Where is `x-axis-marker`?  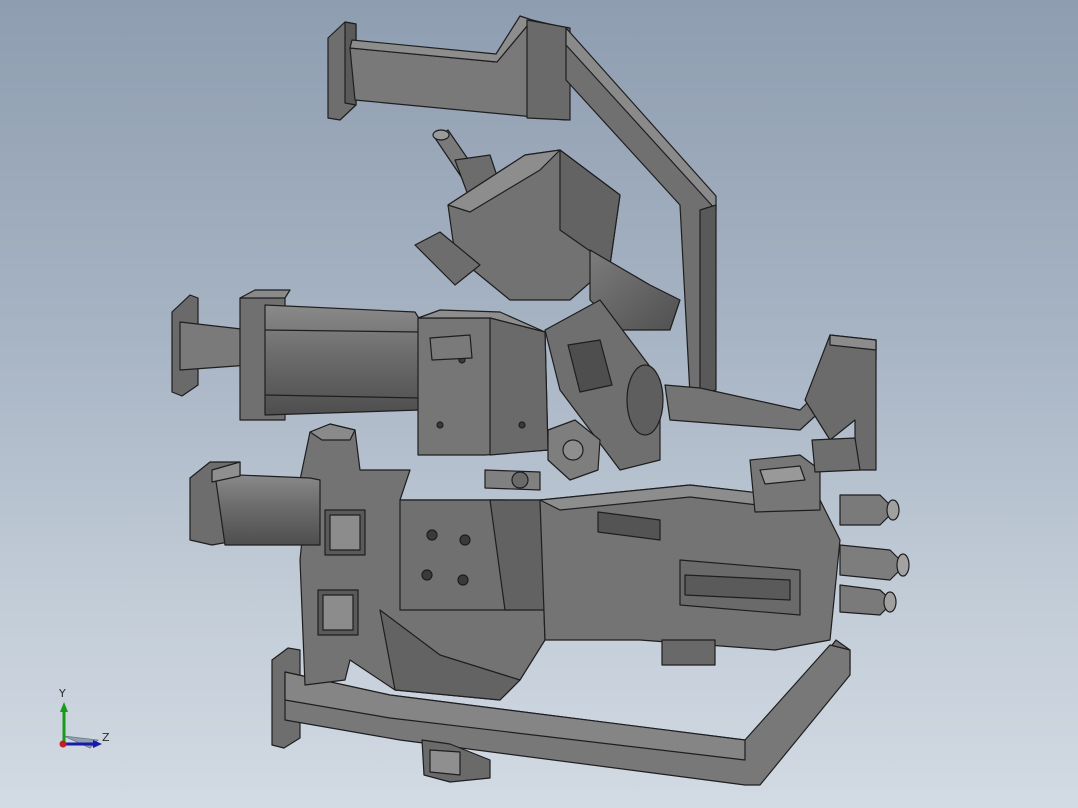 x-axis-marker is located at coordinates (63, 744).